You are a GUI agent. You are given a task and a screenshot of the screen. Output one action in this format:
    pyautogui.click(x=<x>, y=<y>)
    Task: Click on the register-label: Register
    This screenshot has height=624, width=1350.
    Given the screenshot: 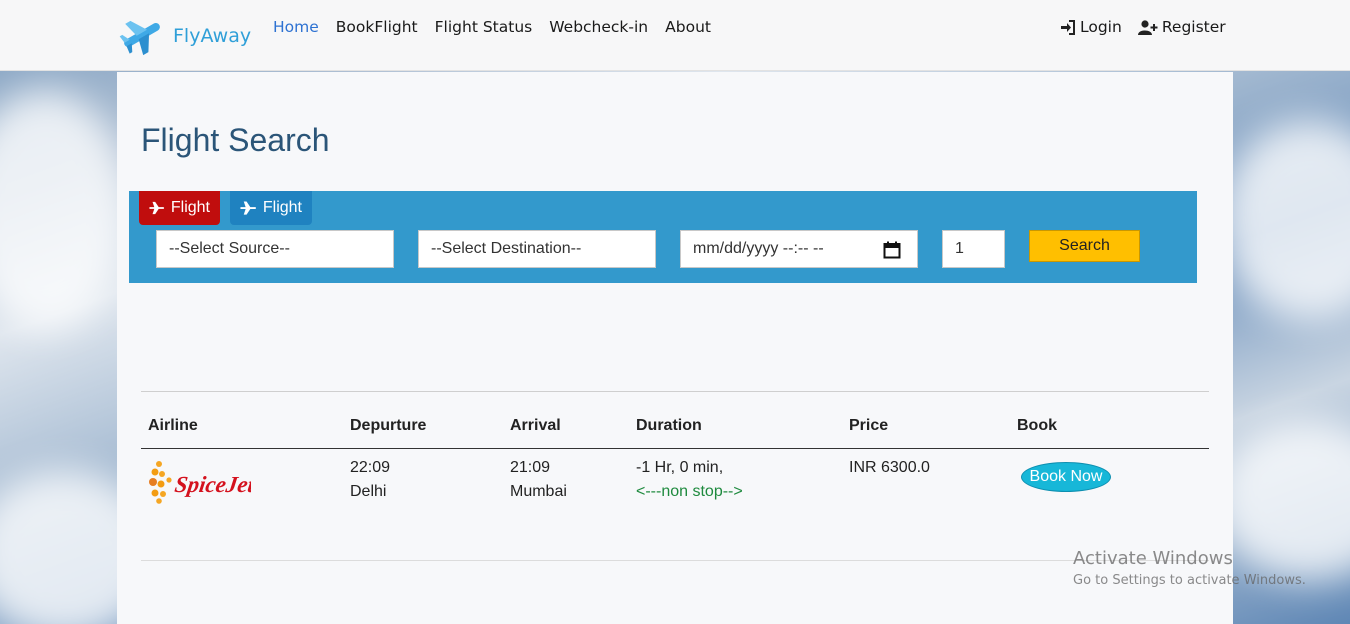 What is the action you would take?
    pyautogui.click(x=1193, y=27)
    